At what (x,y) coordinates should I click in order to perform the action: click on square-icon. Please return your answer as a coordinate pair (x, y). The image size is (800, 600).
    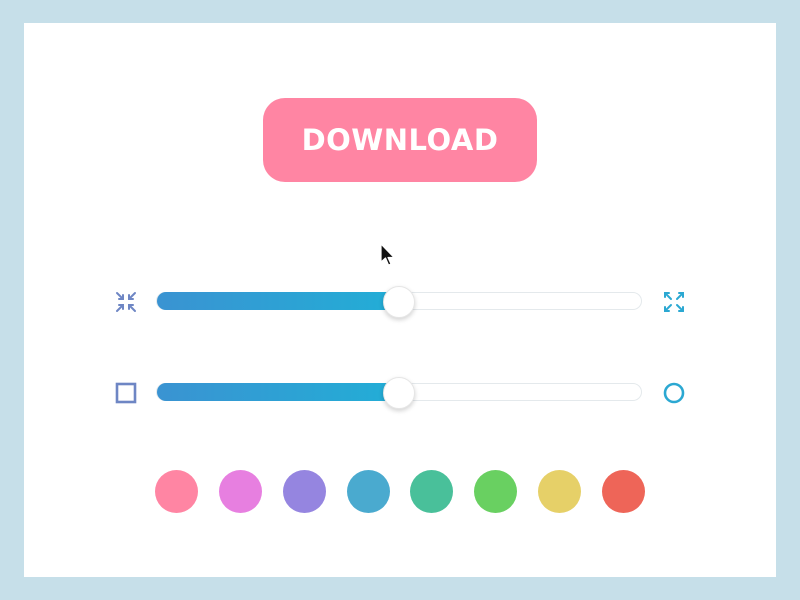
    Looking at the image, I should click on (126, 393).